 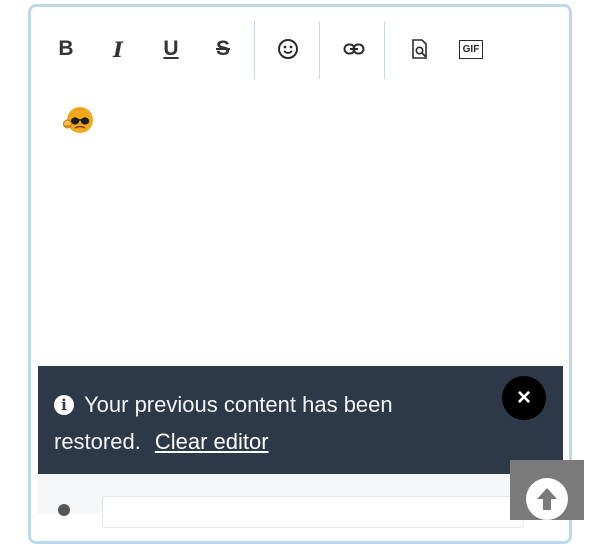 I want to click on sunglasses-sweat-emoji, so click(x=78, y=120).